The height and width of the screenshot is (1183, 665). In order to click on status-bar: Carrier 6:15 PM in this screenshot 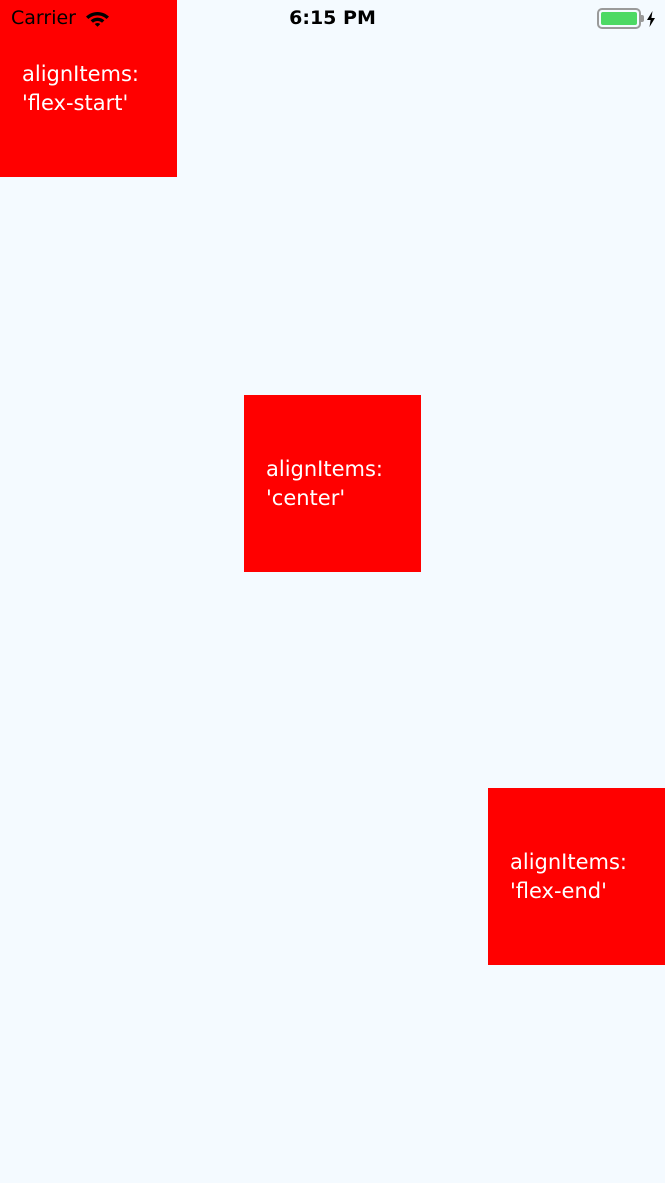, I will do `click(332, 19)`.